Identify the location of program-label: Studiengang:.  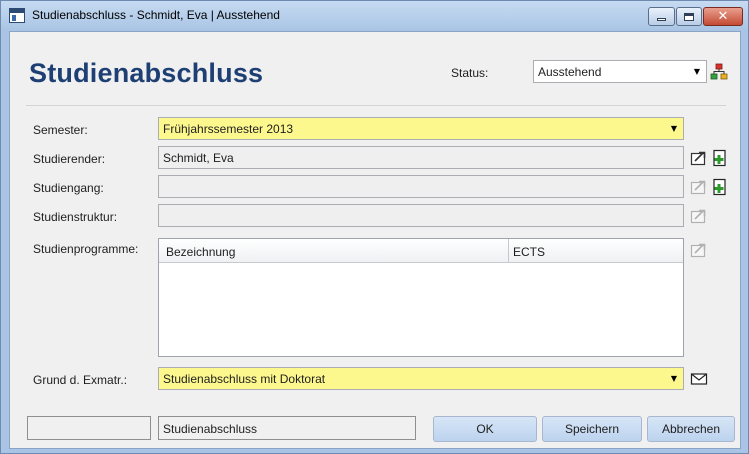
(68, 188).